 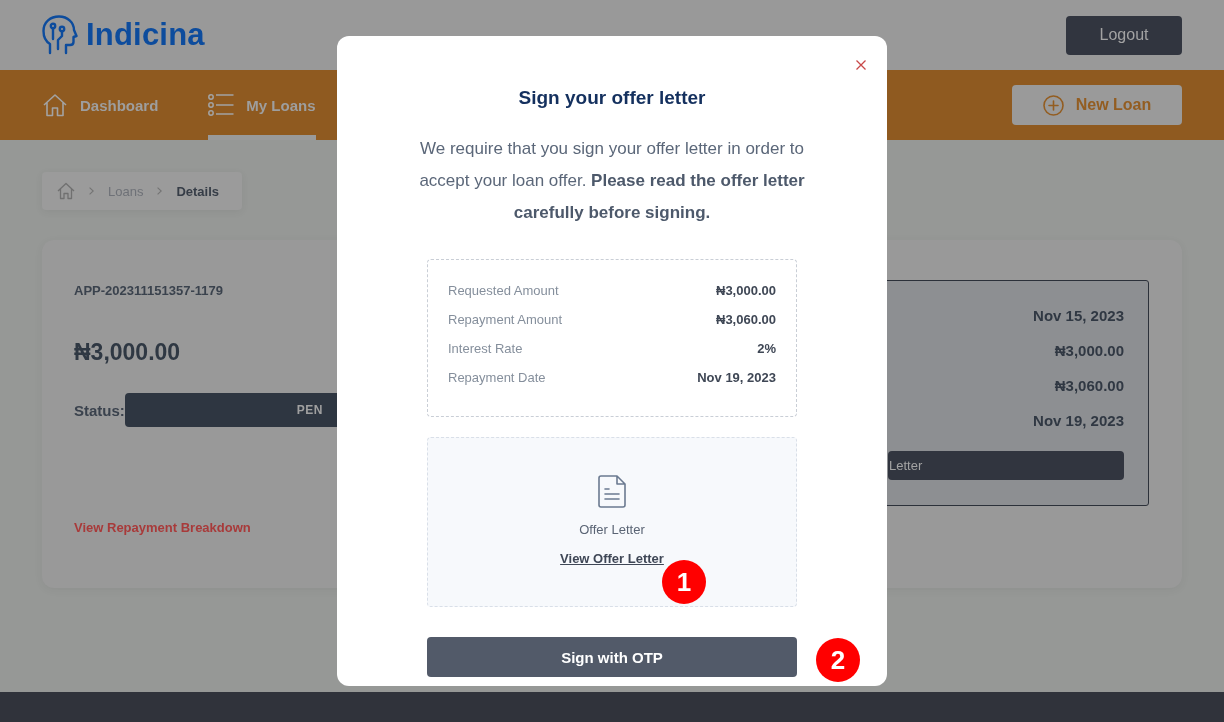 I want to click on status-badge: PEN, so click(x=230, y=410).